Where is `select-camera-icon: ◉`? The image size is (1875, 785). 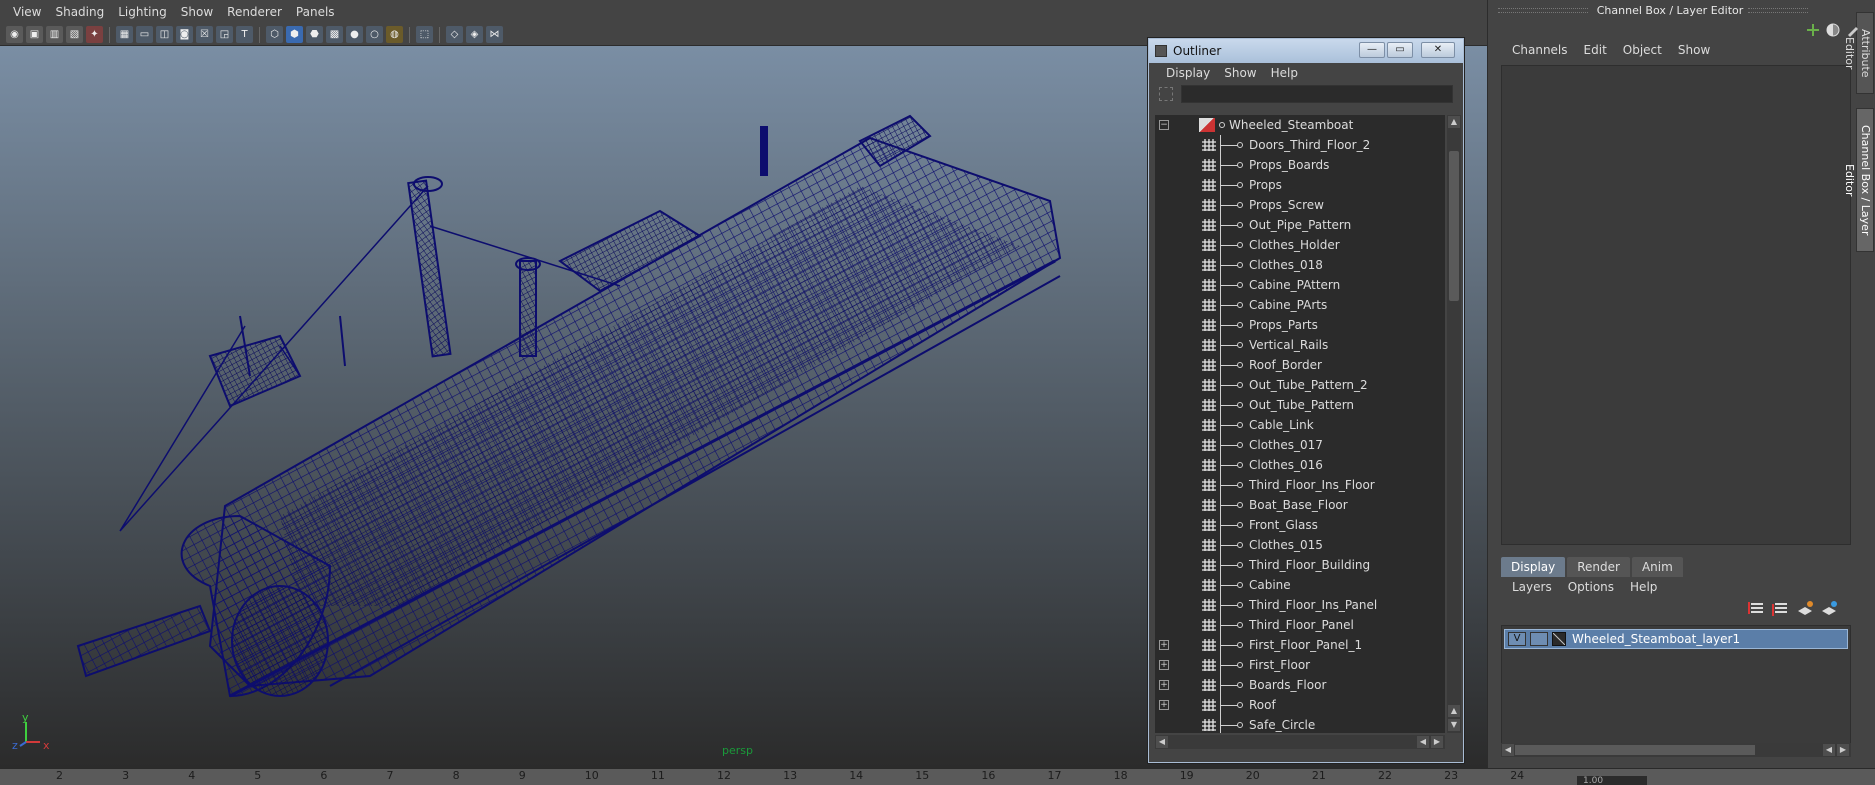 select-camera-icon: ◉ is located at coordinates (14, 34).